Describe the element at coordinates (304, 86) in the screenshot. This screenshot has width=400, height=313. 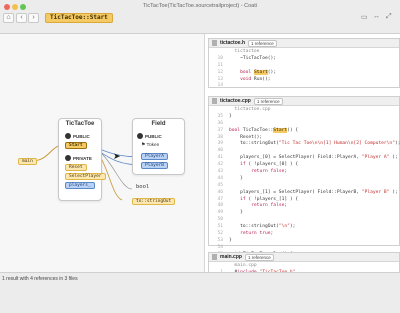
I see `code-line: 14` at that location.